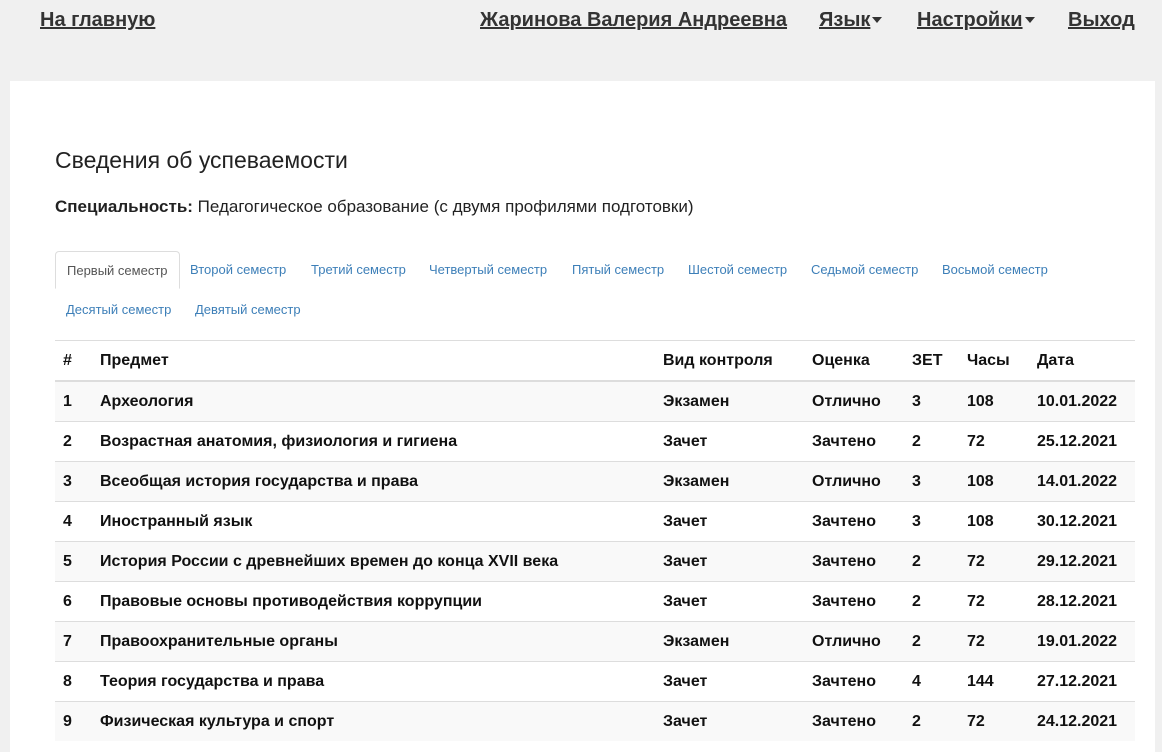 The height and width of the screenshot is (752, 1162). I want to click on cell-date: 30.12.2021, so click(1086, 521).